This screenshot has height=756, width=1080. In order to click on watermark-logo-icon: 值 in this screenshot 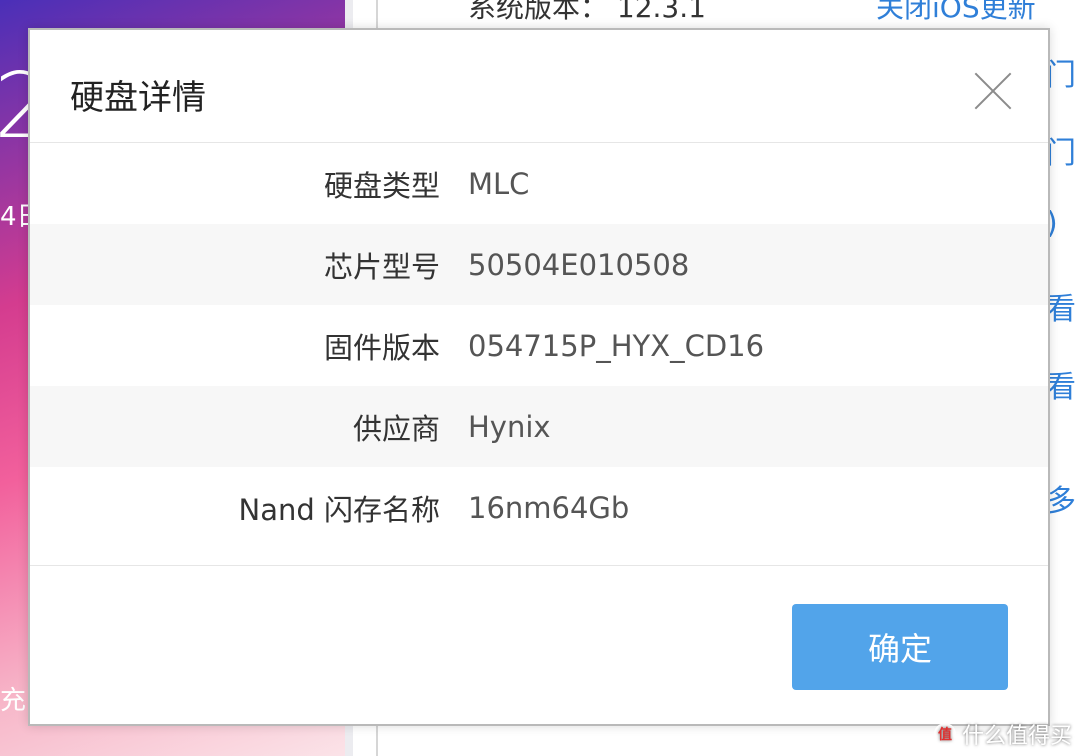, I will do `click(944, 734)`.